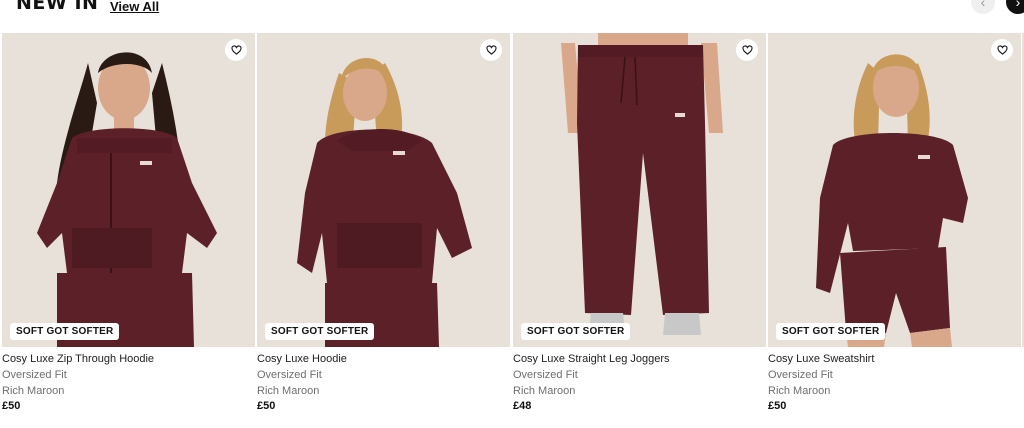 Image resolution: width=1024 pixels, height=428 pixels. Describe the element at coordinates (134, 7) in the screenshot. I see `view-all-link: View All` at that location.